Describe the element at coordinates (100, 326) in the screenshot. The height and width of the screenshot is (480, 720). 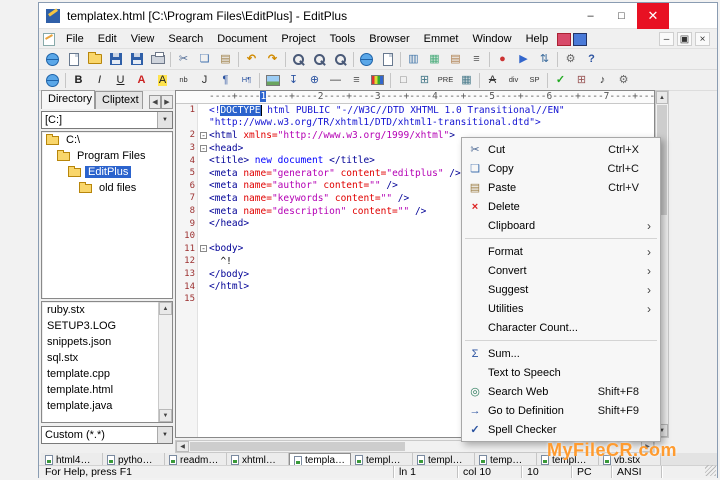
I see `file-item-setup3-log: SETUP3.LOG` at that location.